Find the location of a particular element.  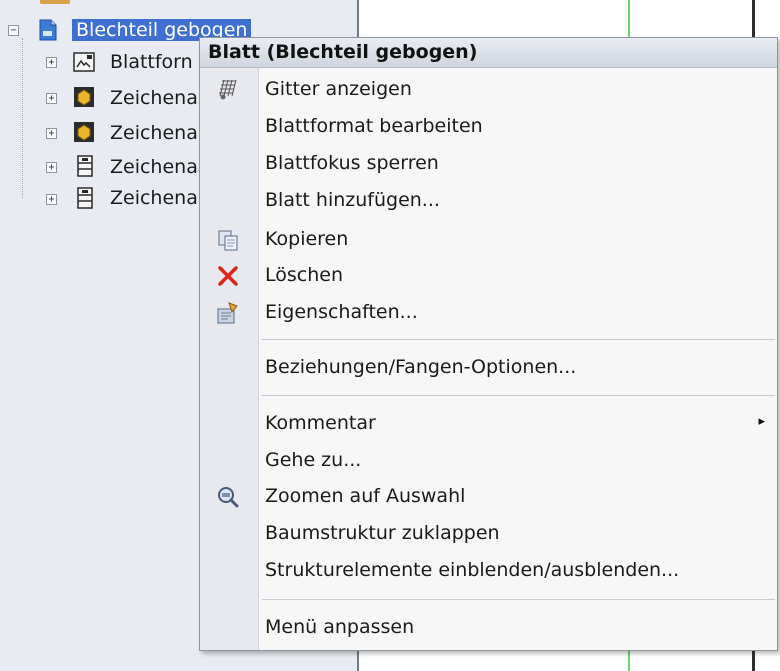

menu-item-blattformat-bearbeiten: Blattformat bearbeiten is located at coordinates (488, 127).